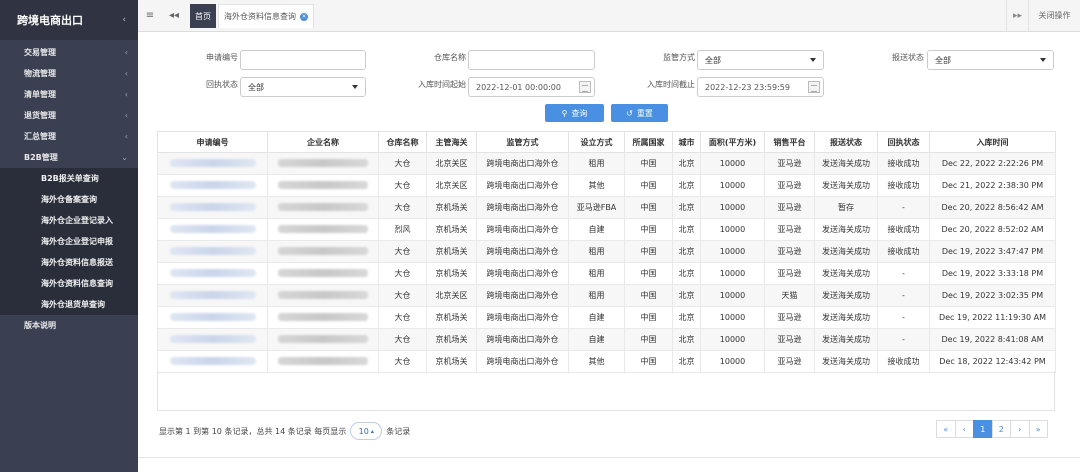 Image resolution: width=1080 pixels, height=472 pixels. What do you see at coordinates (522, 273) in the screenshot?
I see `mode-cell: 跨境电商出口海外仓` at bounding box center [522, 273].